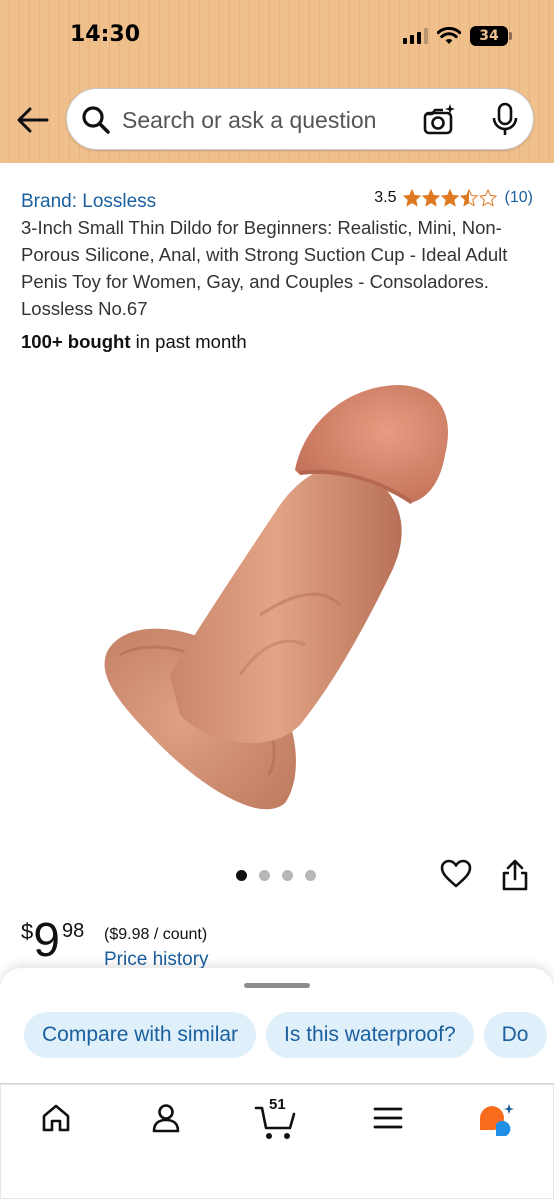 The image size is (554, 1199). I want to click on camera-lens-icon, so click(439, 120).